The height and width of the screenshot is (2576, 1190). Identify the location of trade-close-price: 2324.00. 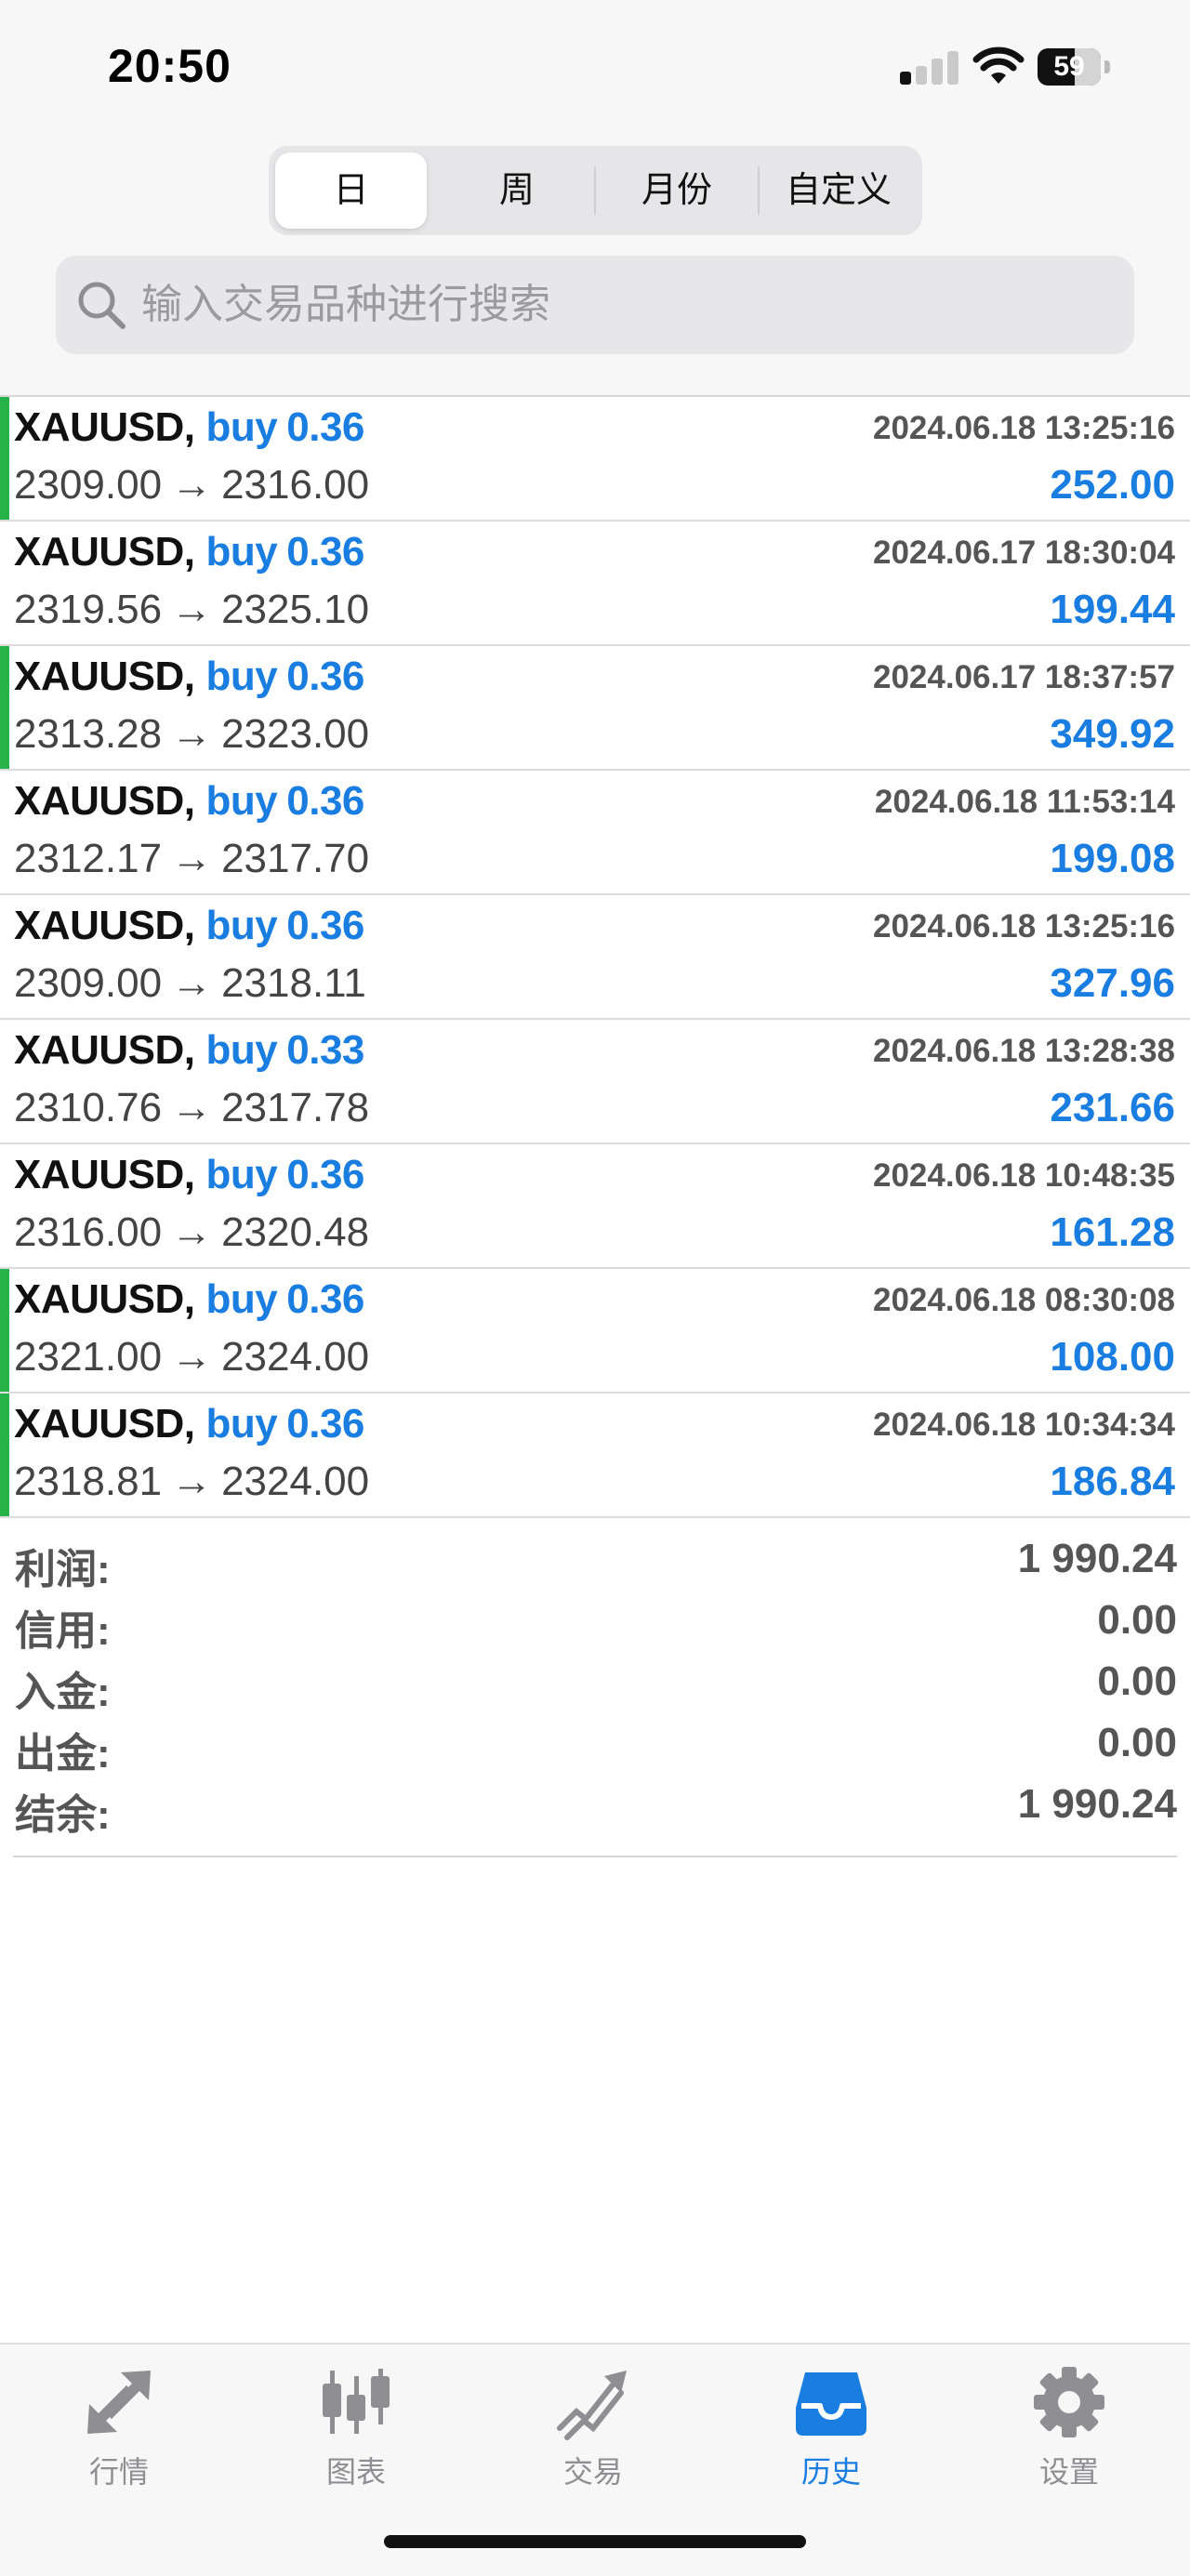
(295, 1481).